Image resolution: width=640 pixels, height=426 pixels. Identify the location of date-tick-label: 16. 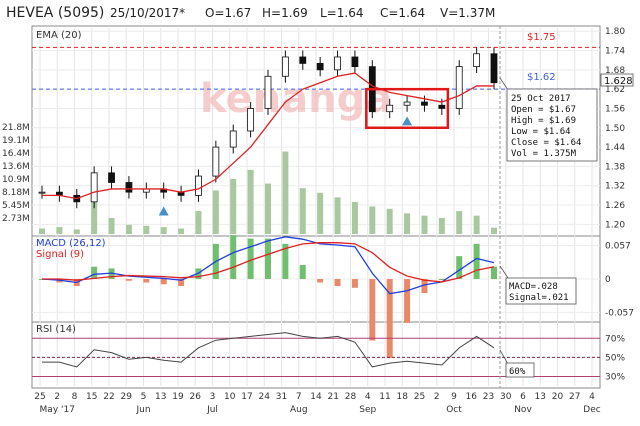
(472, 397).